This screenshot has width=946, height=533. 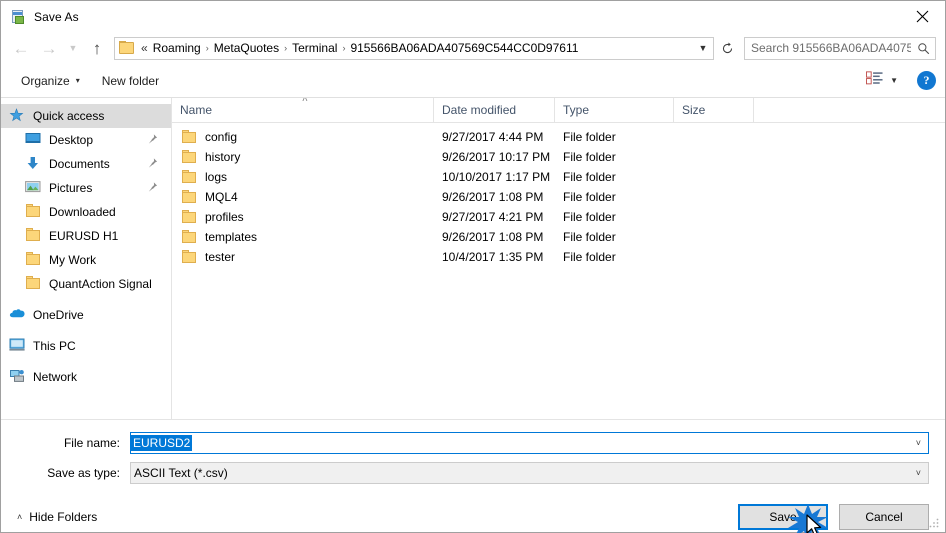 I want to click on sort-ascending-icon: ˄, so click(x=305, y=101).